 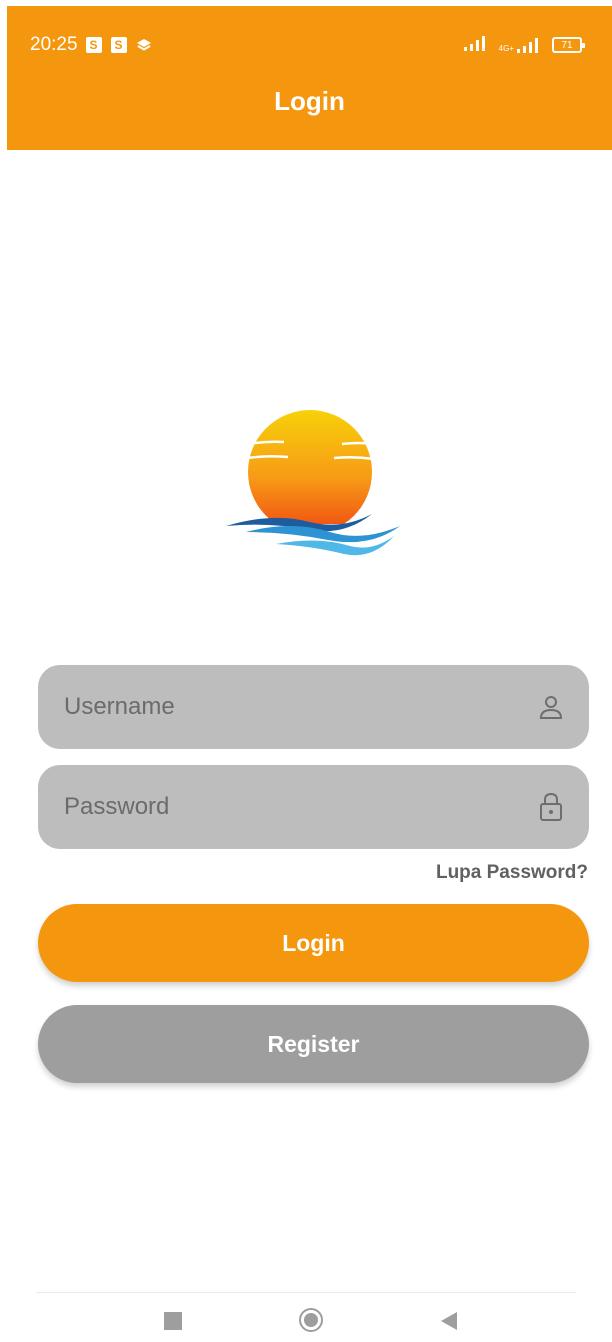 What do you see at coordinates (309, 101) in the screenshot?
I see `page-title: Login` at bounding box center [309, 101].